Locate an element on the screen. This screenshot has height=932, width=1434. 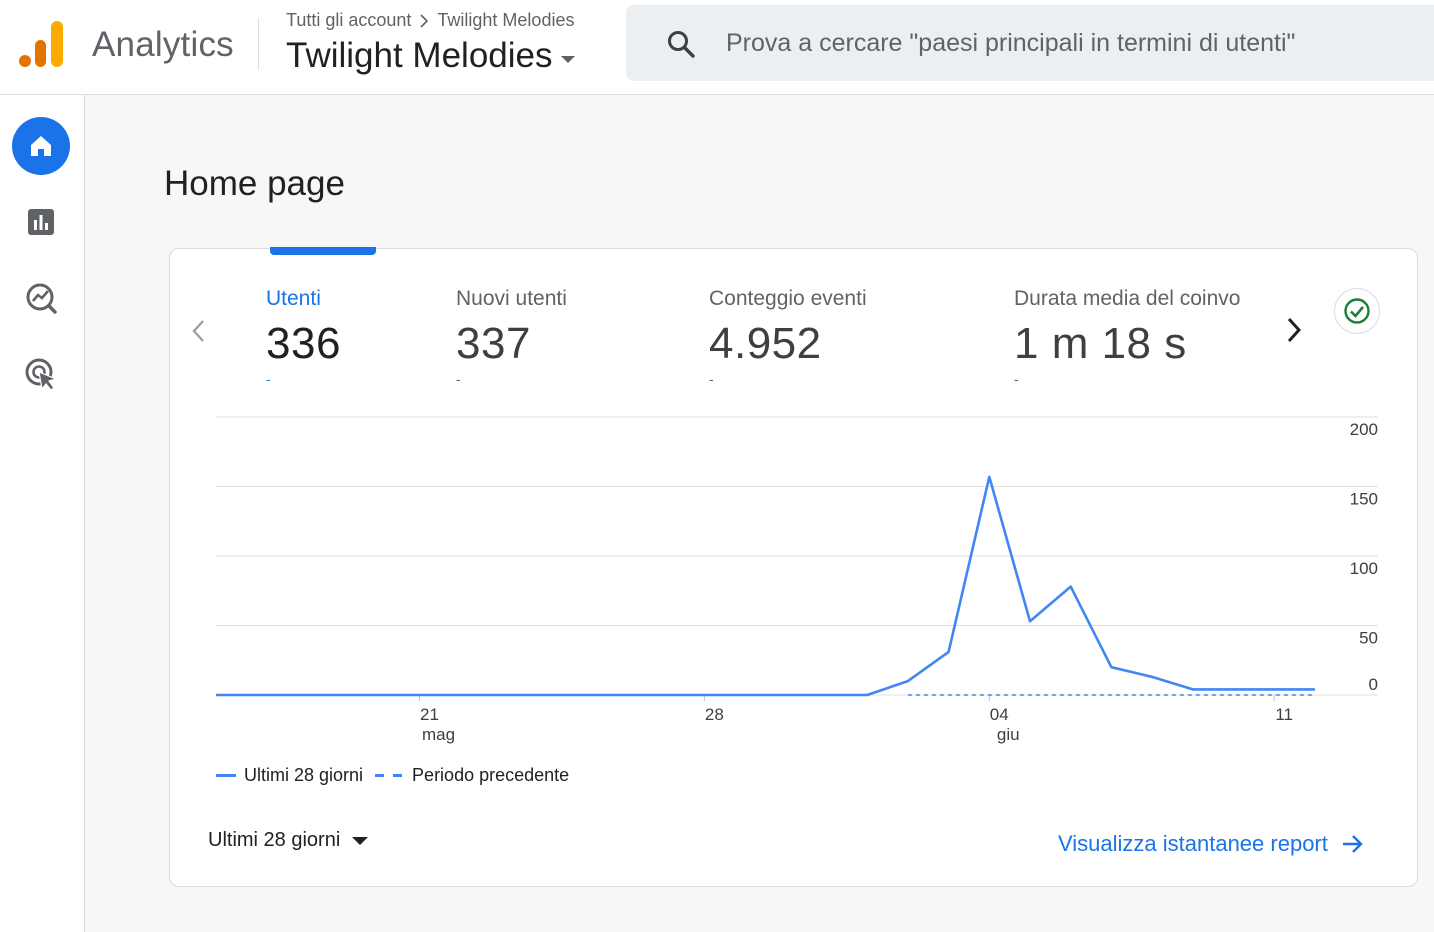
left-nav is located at coordinates (42, 513).